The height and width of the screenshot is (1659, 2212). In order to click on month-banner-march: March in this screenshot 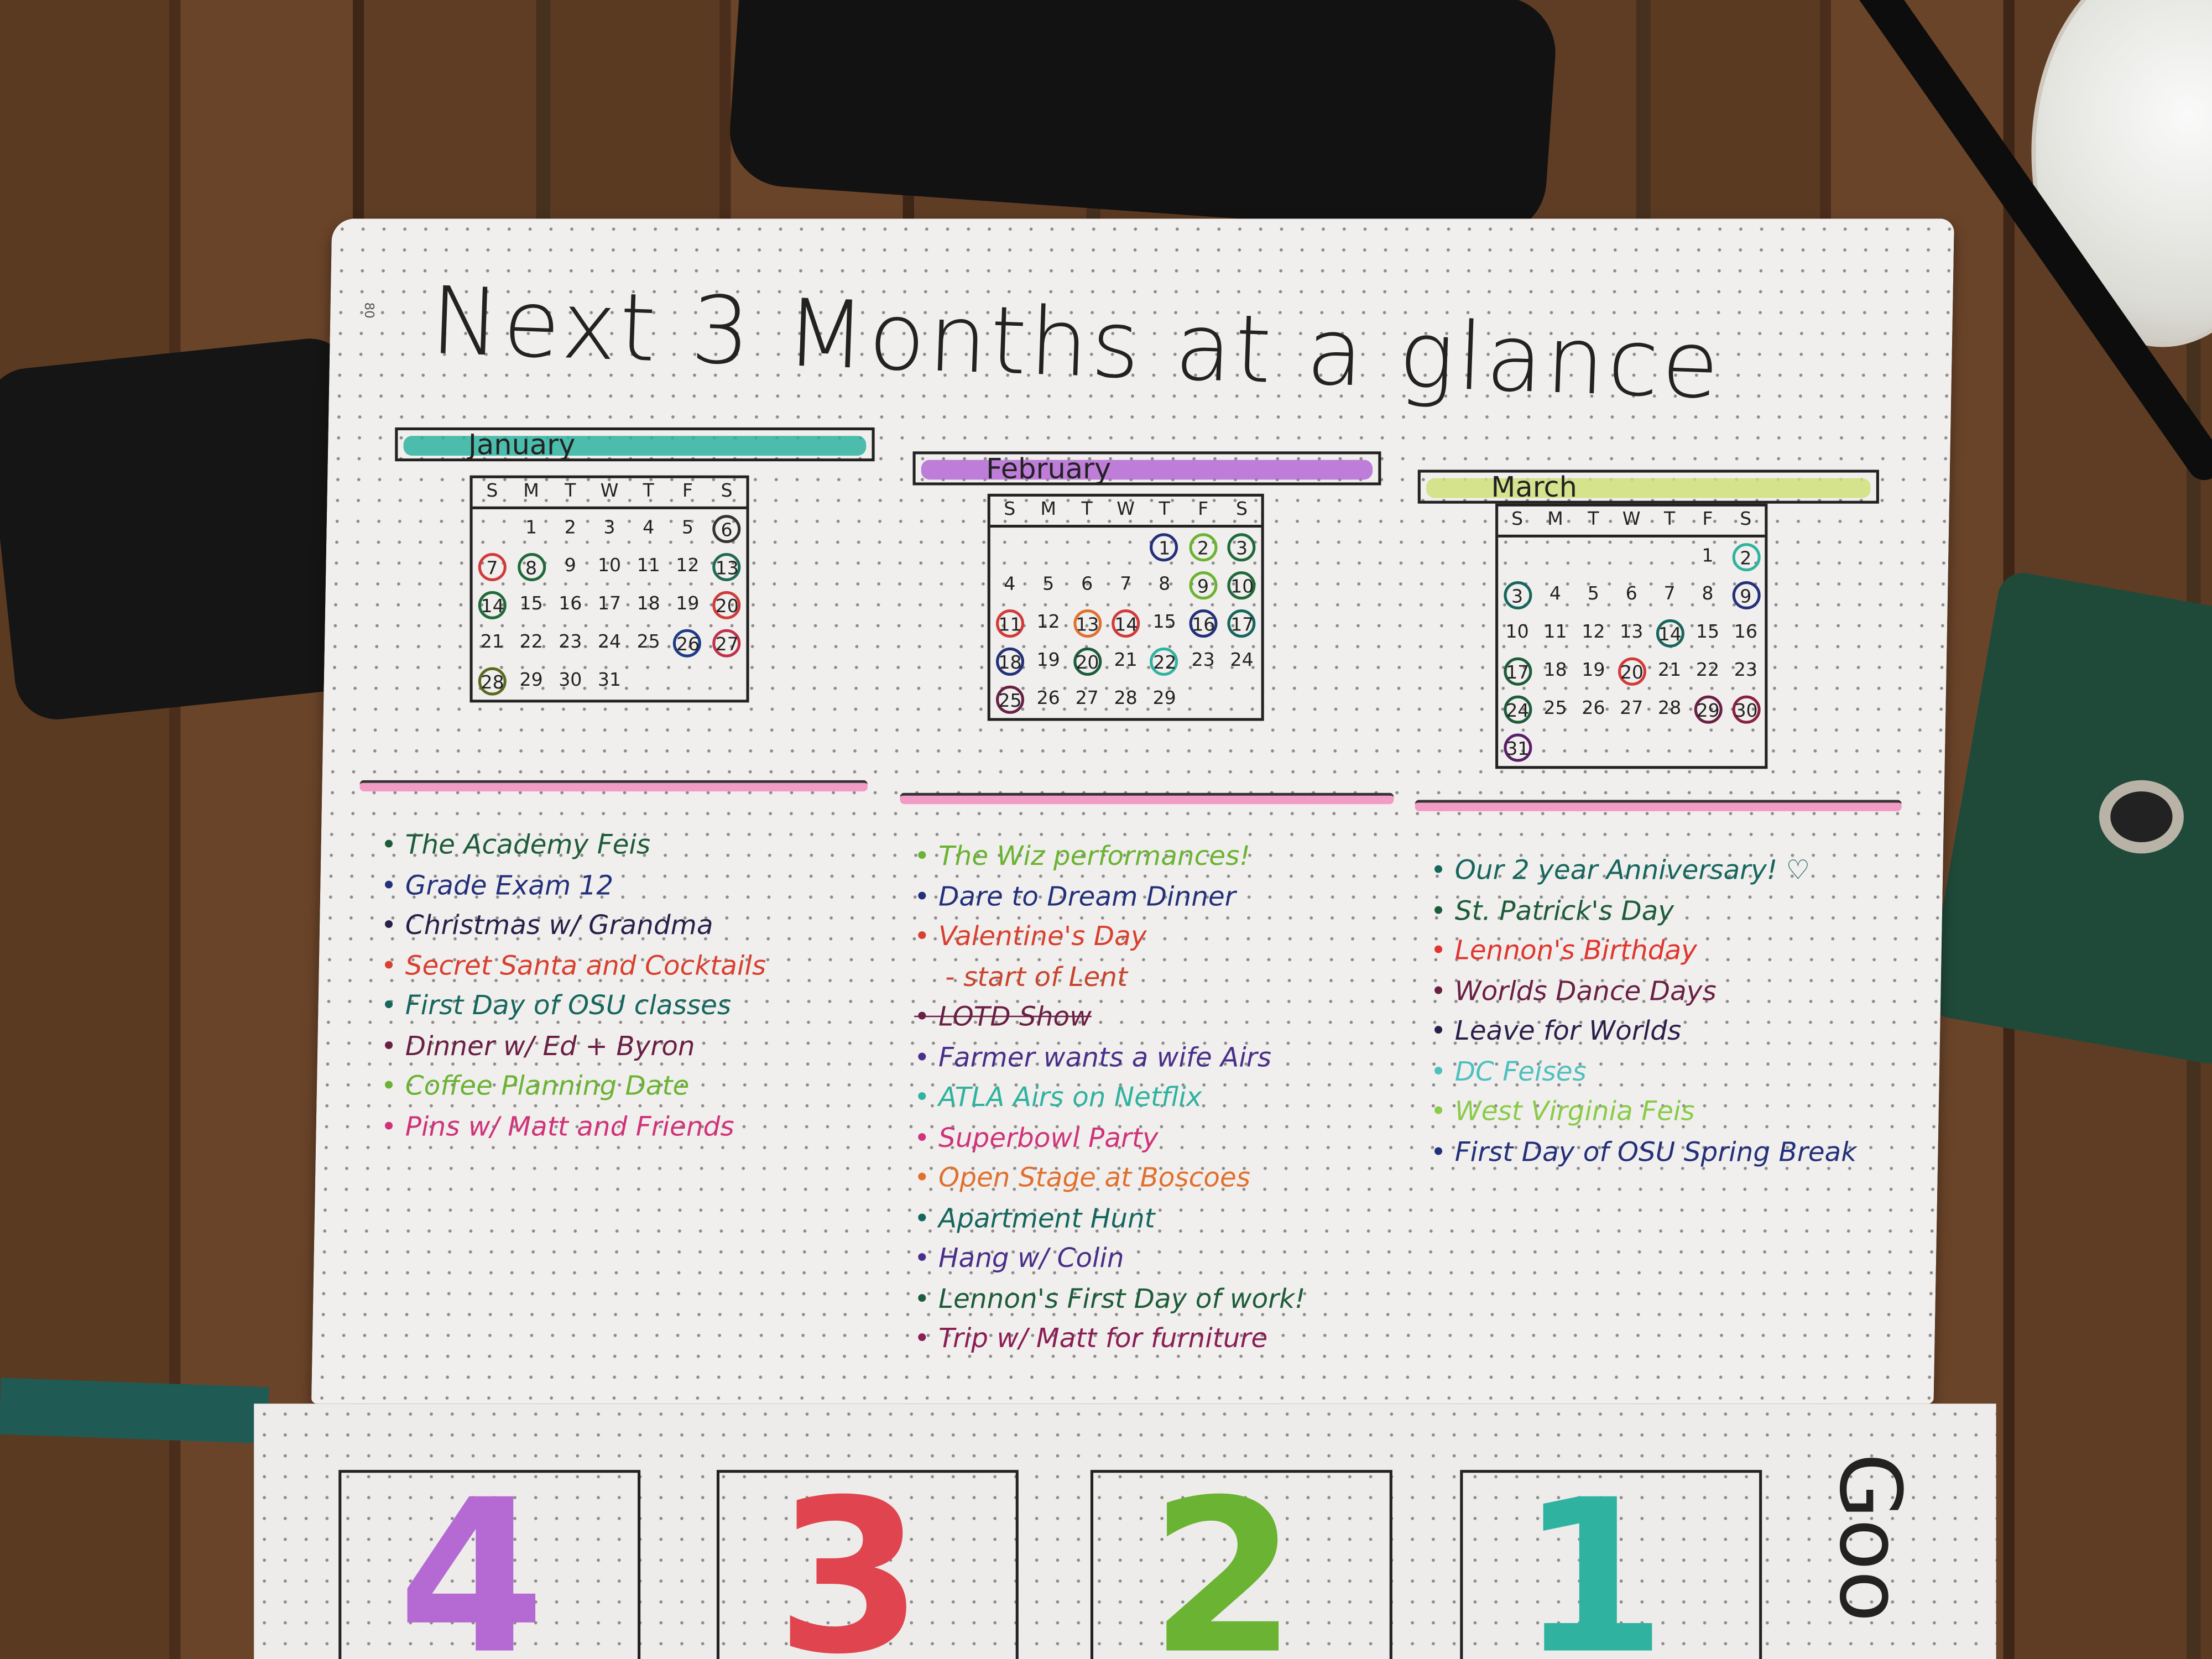, I will do `click(1648, 487)`.